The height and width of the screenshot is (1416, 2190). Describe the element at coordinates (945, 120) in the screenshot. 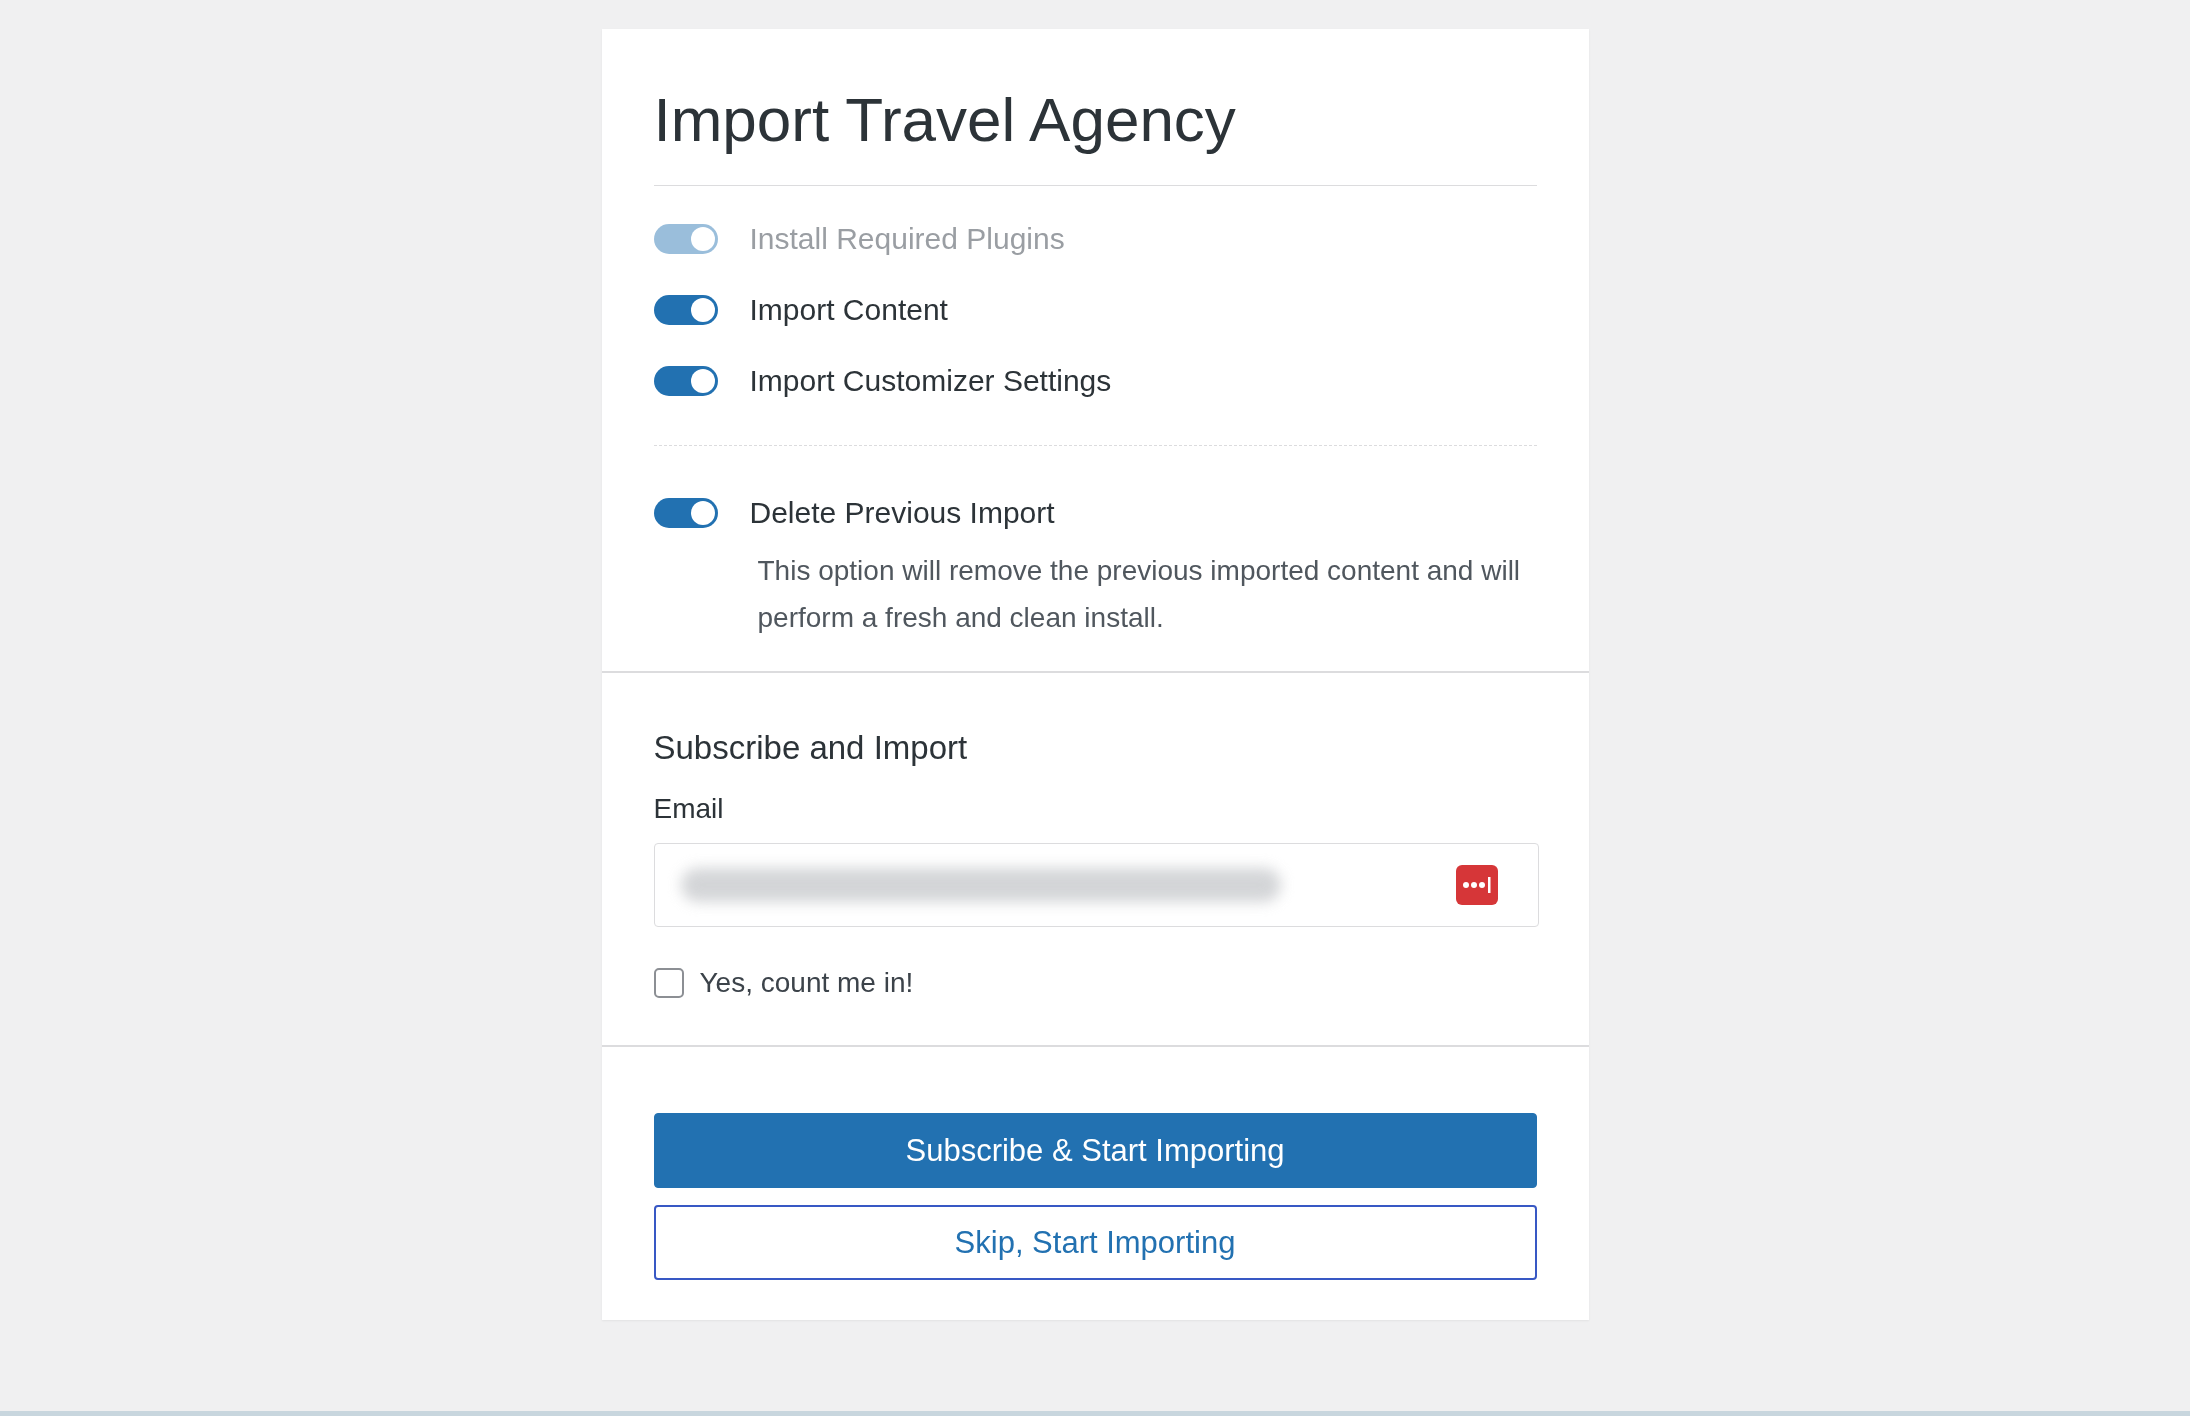

I see `page-title: Import Travel Agency` at that location.